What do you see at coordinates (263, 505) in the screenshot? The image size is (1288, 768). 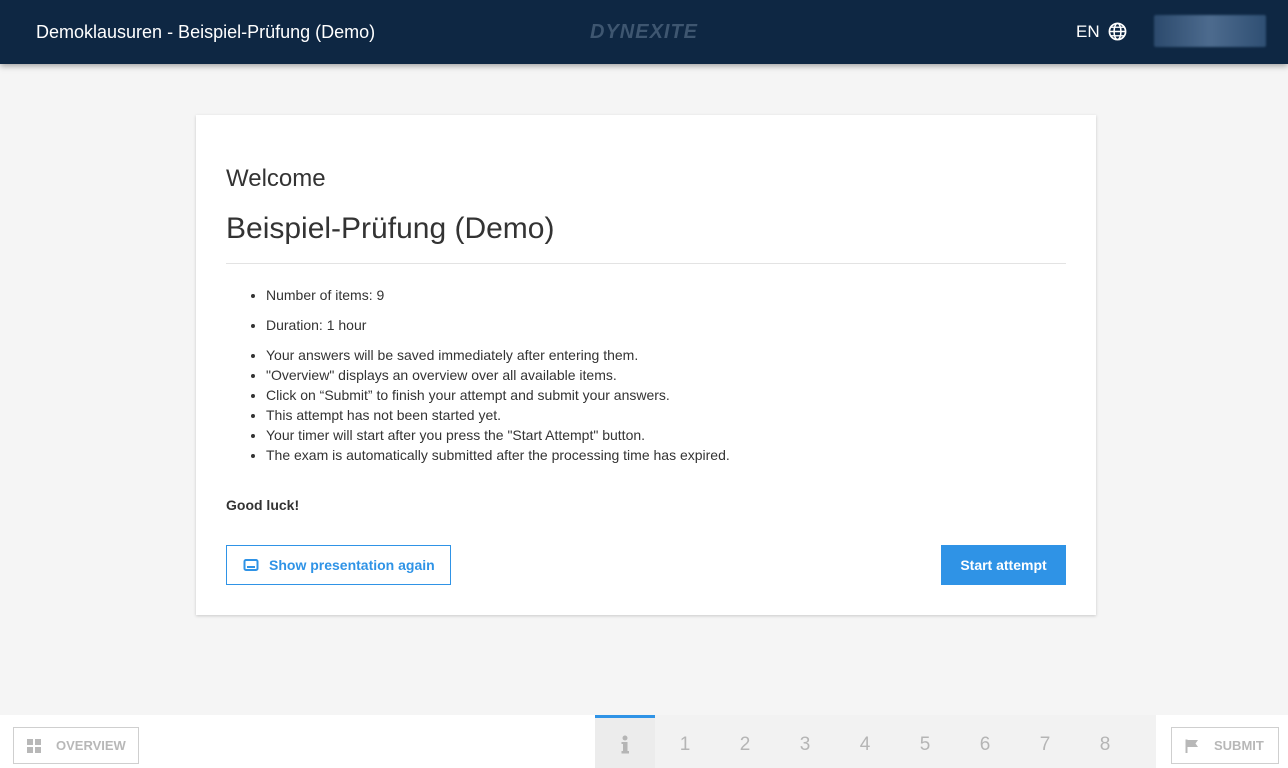 I see `good-luck-text: Good luck!` at bounding box center [263, 505].